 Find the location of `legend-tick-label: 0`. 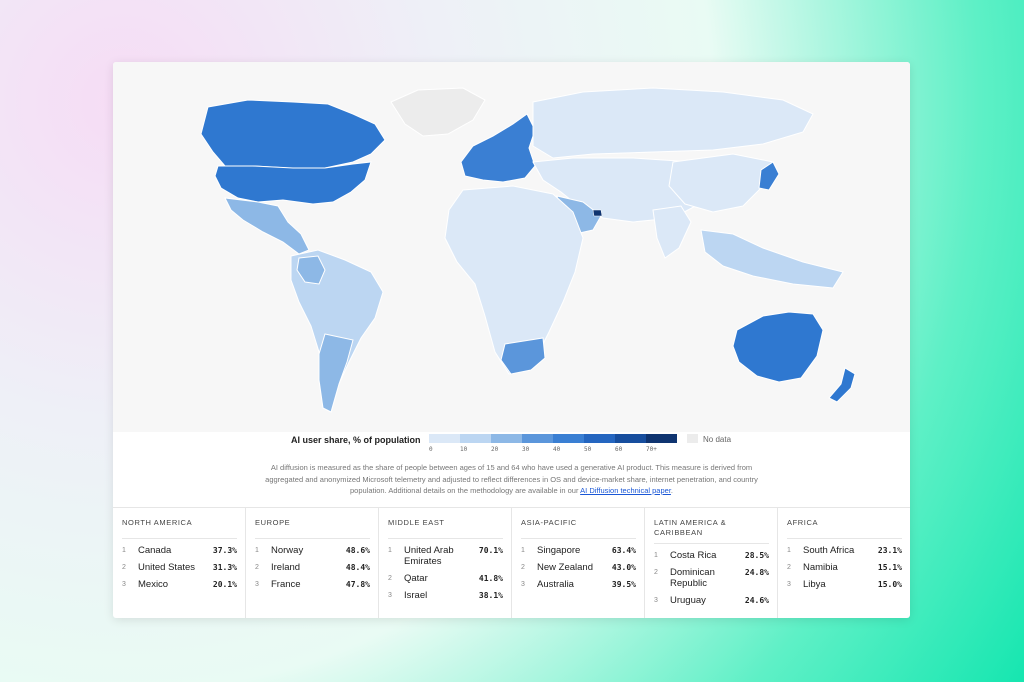

legend-tick-label: 0 is located at coordinates (431, 449).